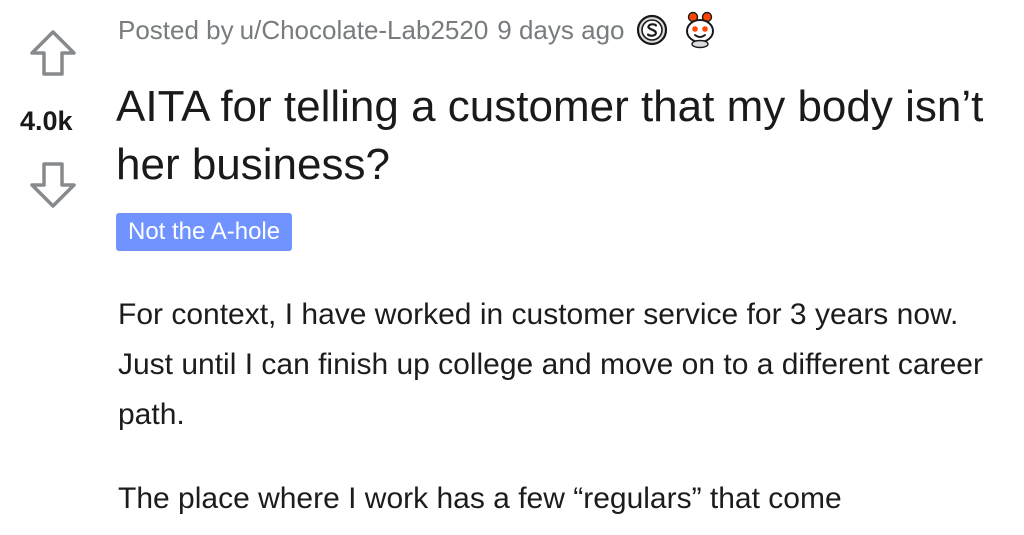 This screenshot has width=1024, height=535. What do you see at coordinates (700, 30) in the screenshot?
I see `wholesome-snoo-award-icon` at bounding box center [700, 30].